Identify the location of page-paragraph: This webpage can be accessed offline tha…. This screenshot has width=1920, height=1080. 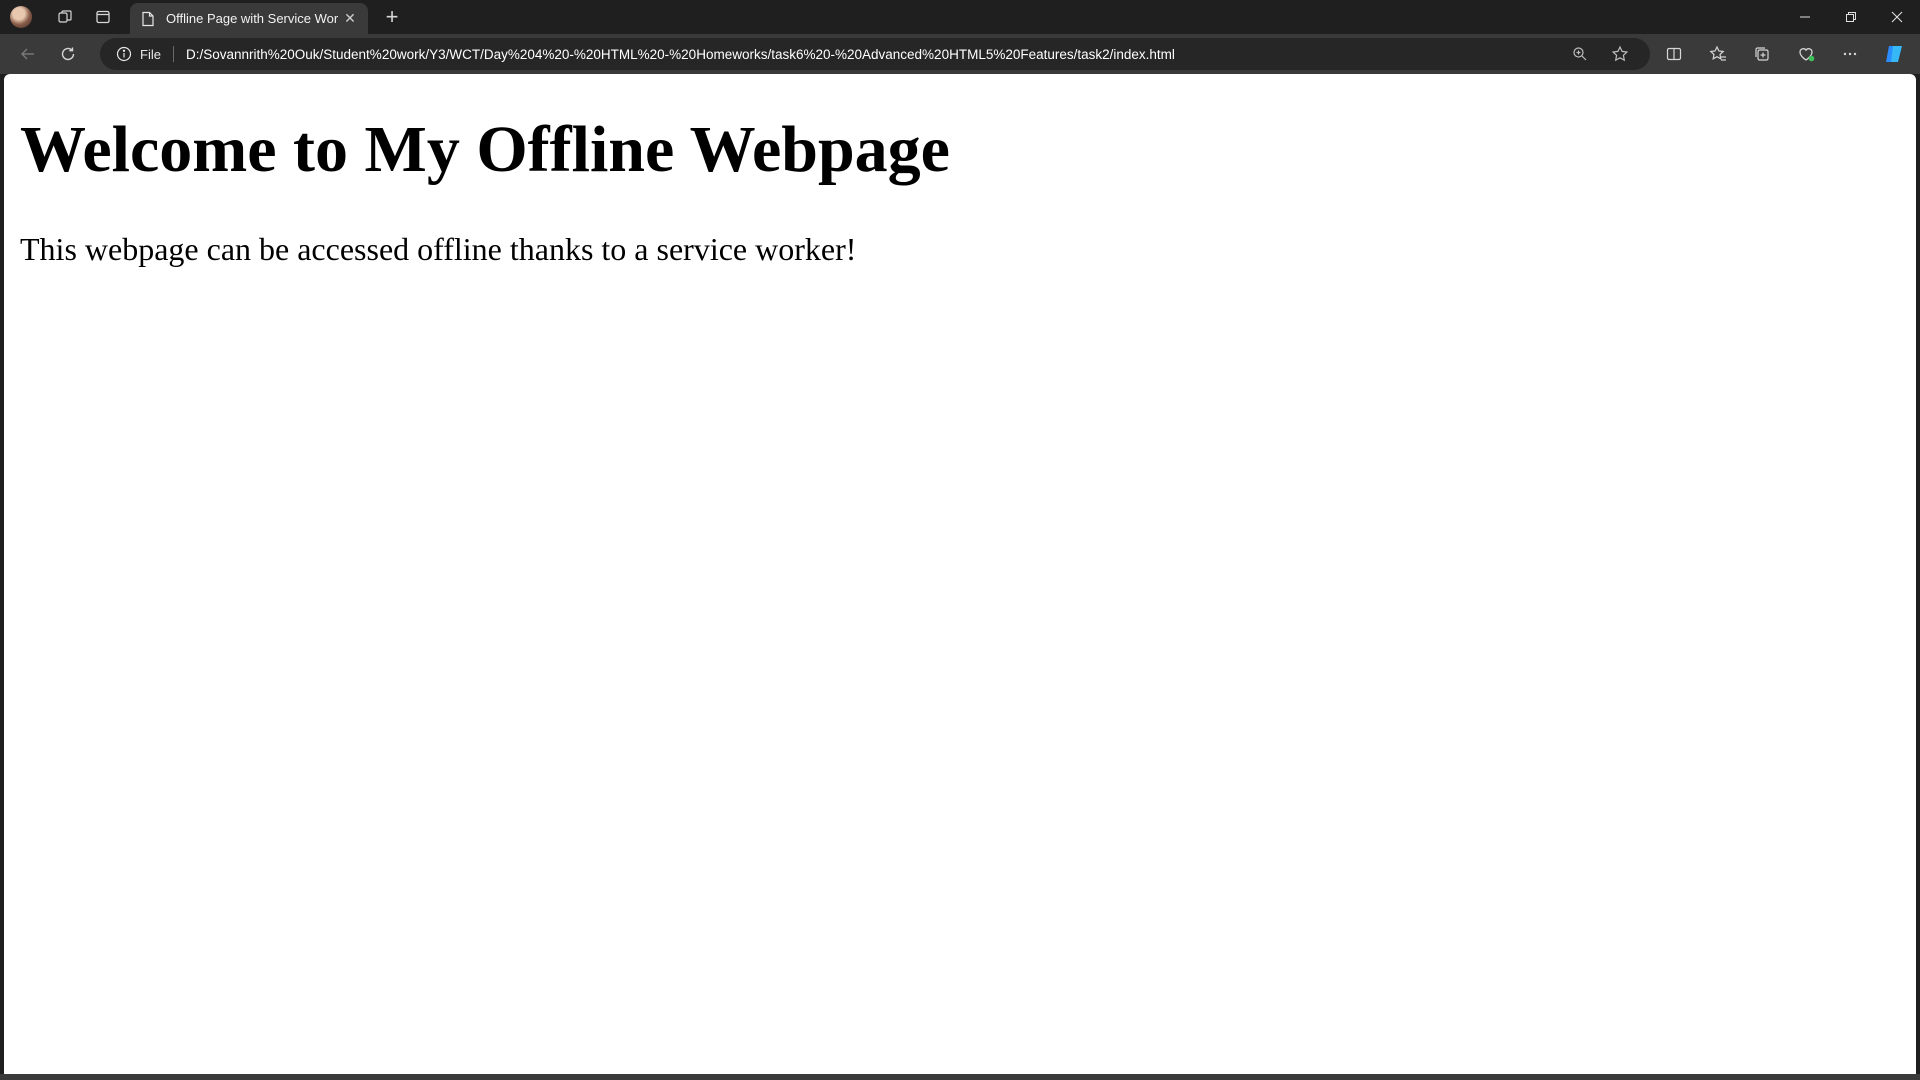
(438, 249).